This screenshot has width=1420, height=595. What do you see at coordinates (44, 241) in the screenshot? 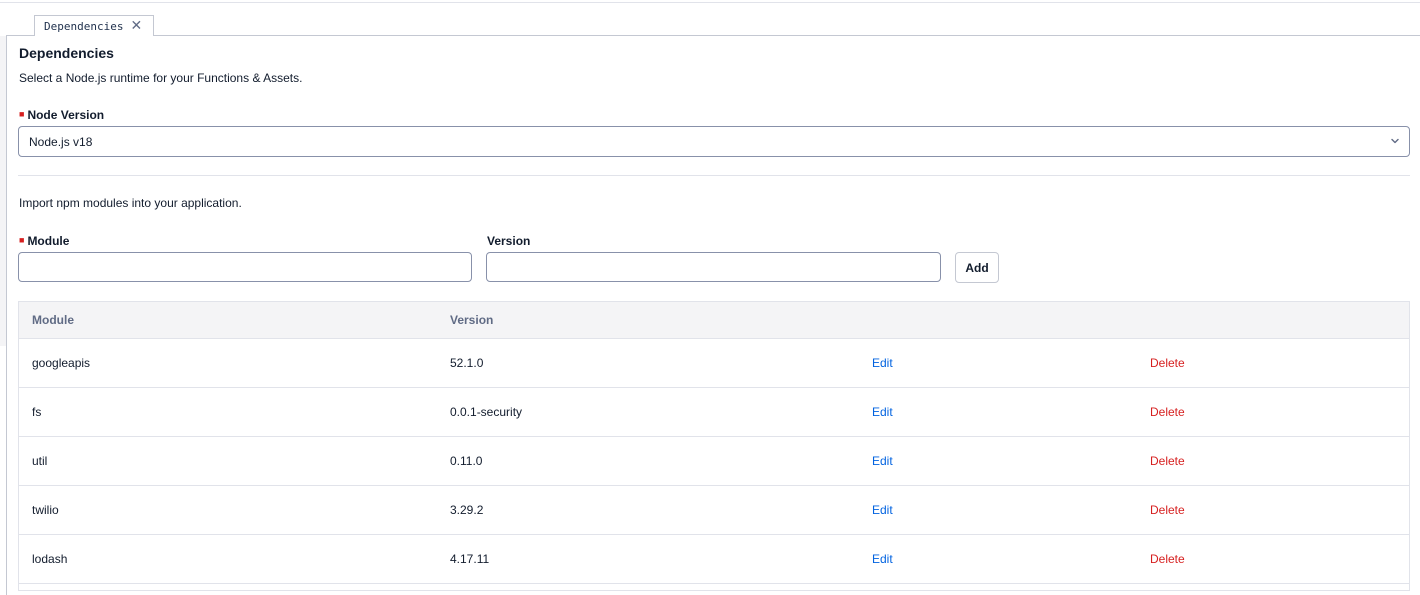
I see `module-field-label: ■ Module` at bounding box center [44, 241].